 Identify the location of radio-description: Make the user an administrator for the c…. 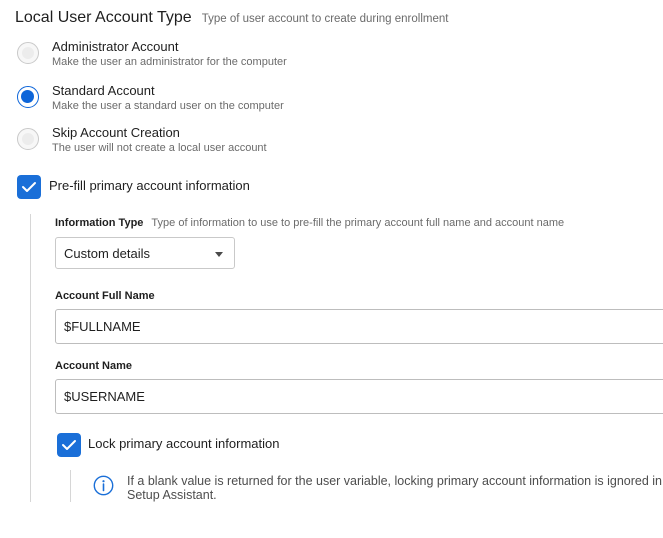
(169, 62).